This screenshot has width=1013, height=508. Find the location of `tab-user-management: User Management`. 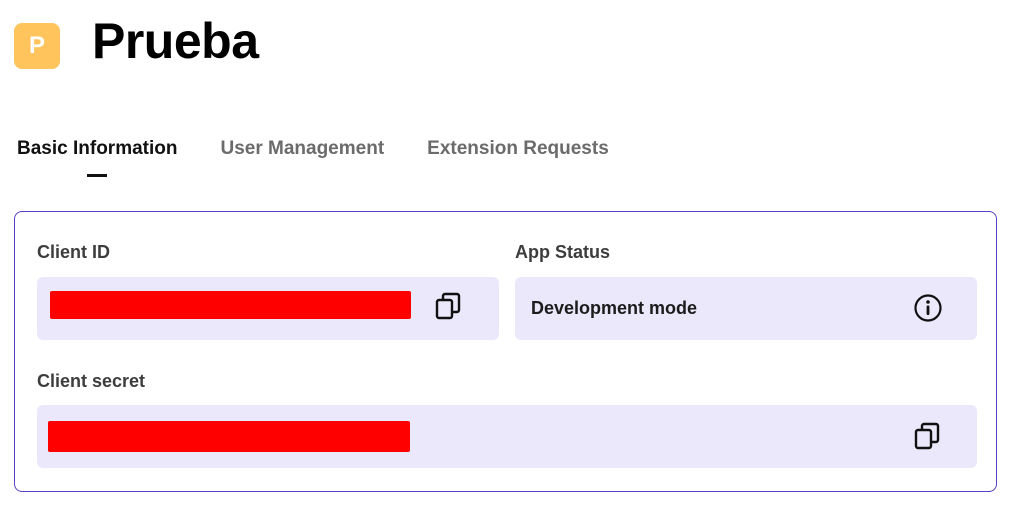

tab-user-management: User Management is located at coordinates (302, 158).